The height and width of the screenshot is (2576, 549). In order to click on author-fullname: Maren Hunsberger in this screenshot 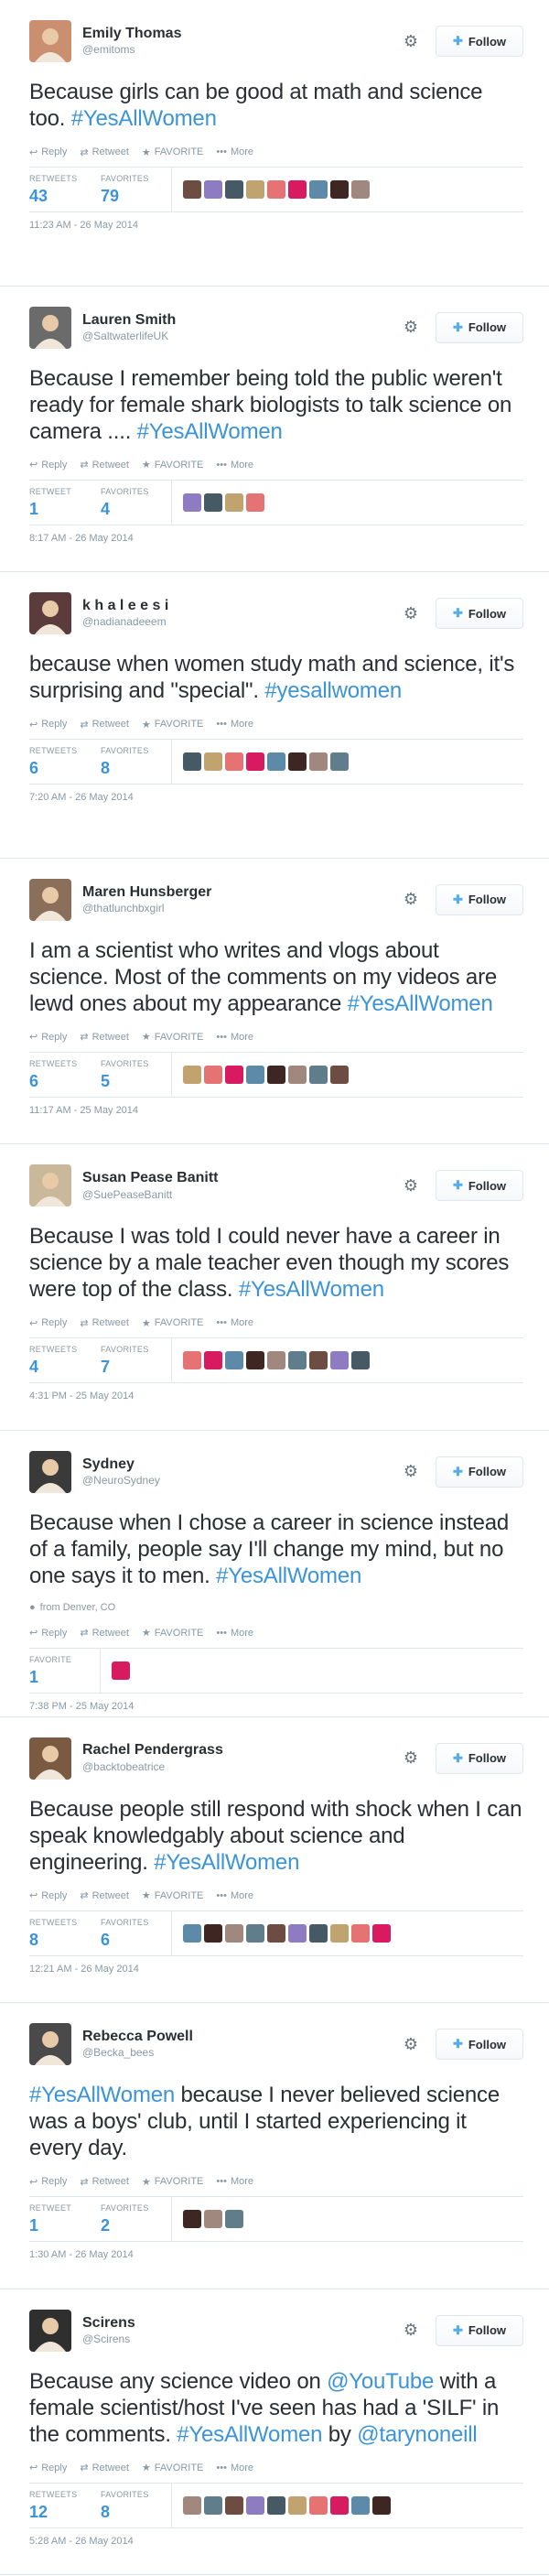, I will do `click(243, 893)`.